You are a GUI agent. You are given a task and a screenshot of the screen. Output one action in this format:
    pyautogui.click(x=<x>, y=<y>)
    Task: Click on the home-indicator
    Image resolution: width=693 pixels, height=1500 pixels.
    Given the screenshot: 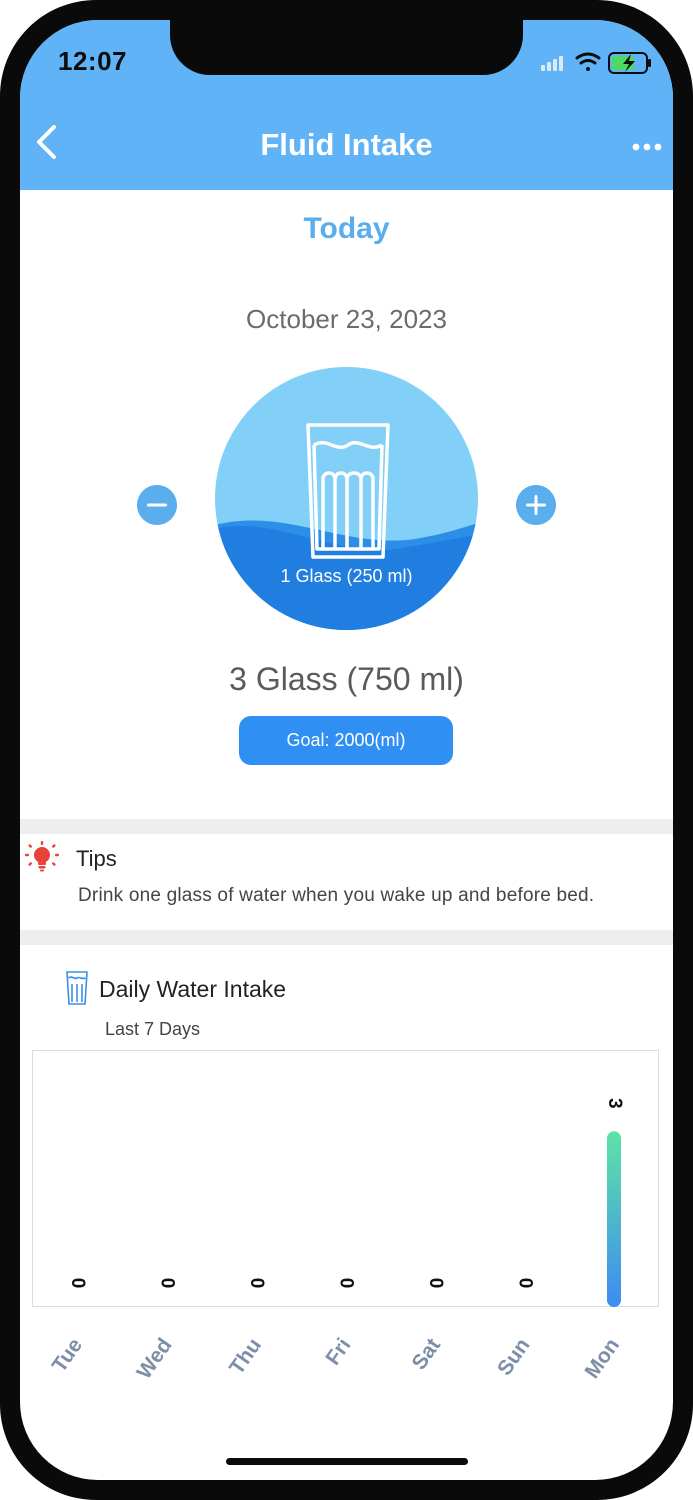 What is the action you would take?
    pyautogui.click(x=347, y=1461)
    